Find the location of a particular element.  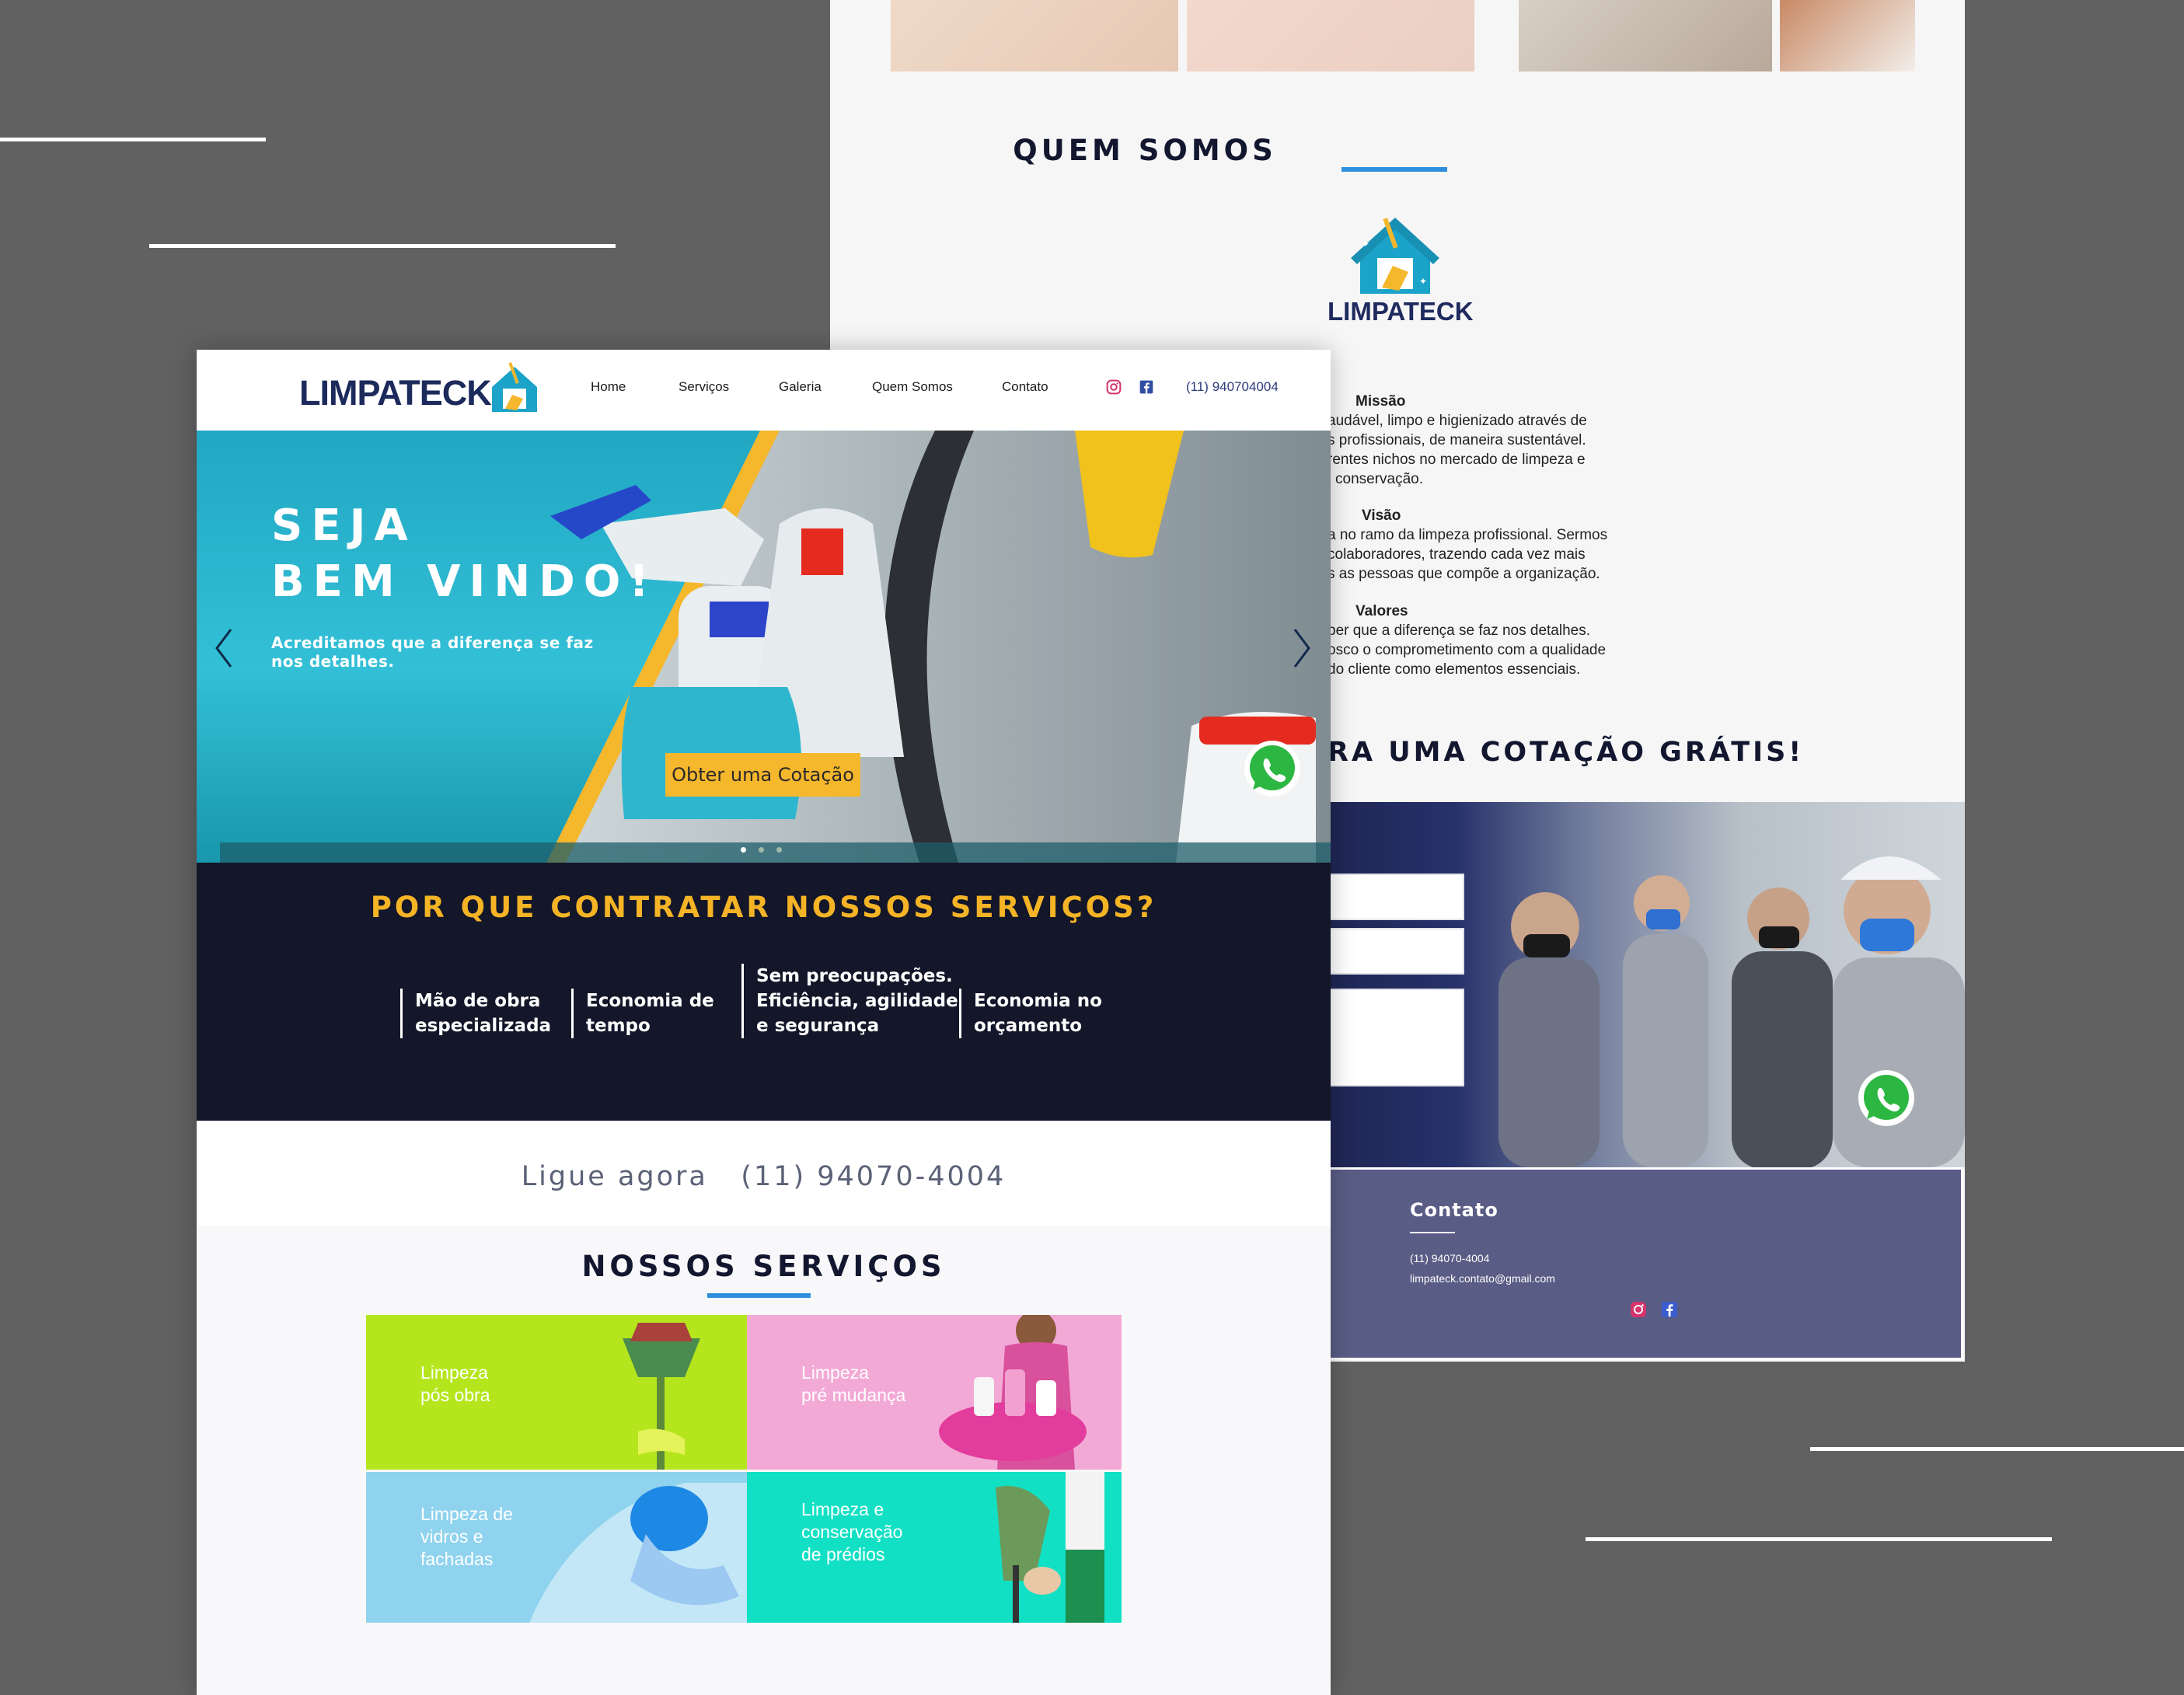

quote-message-textarea is located at coordinates (1396, 1037).